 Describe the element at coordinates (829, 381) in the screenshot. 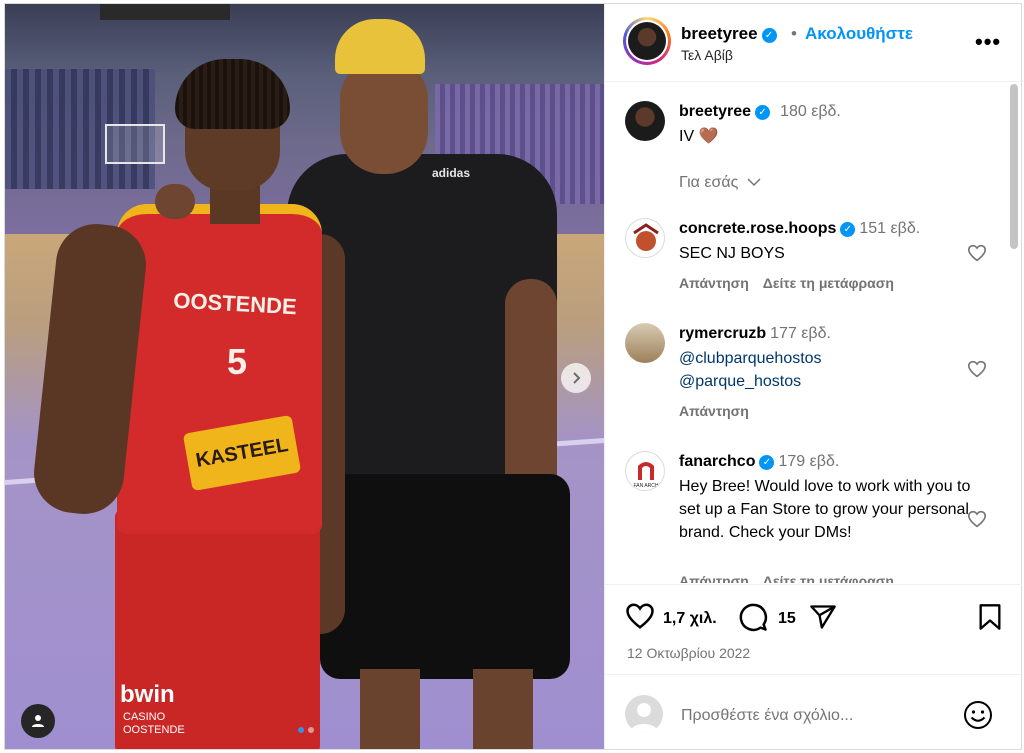

I see `mention-link: @parque_hostos` at that location.